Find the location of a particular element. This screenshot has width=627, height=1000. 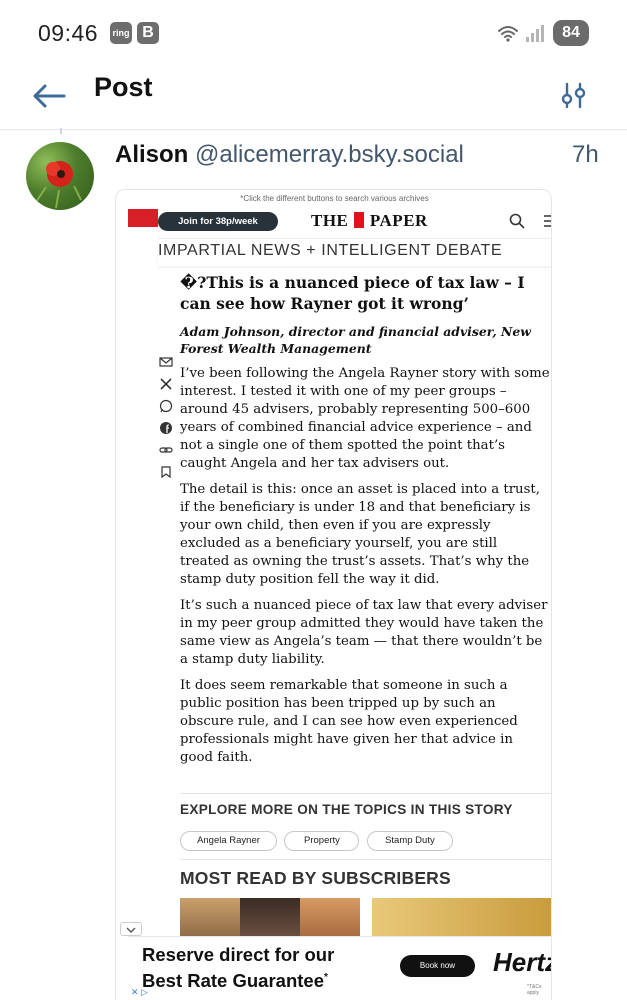

ad-book-now-button: Book now is located at coordinates (437, 966).